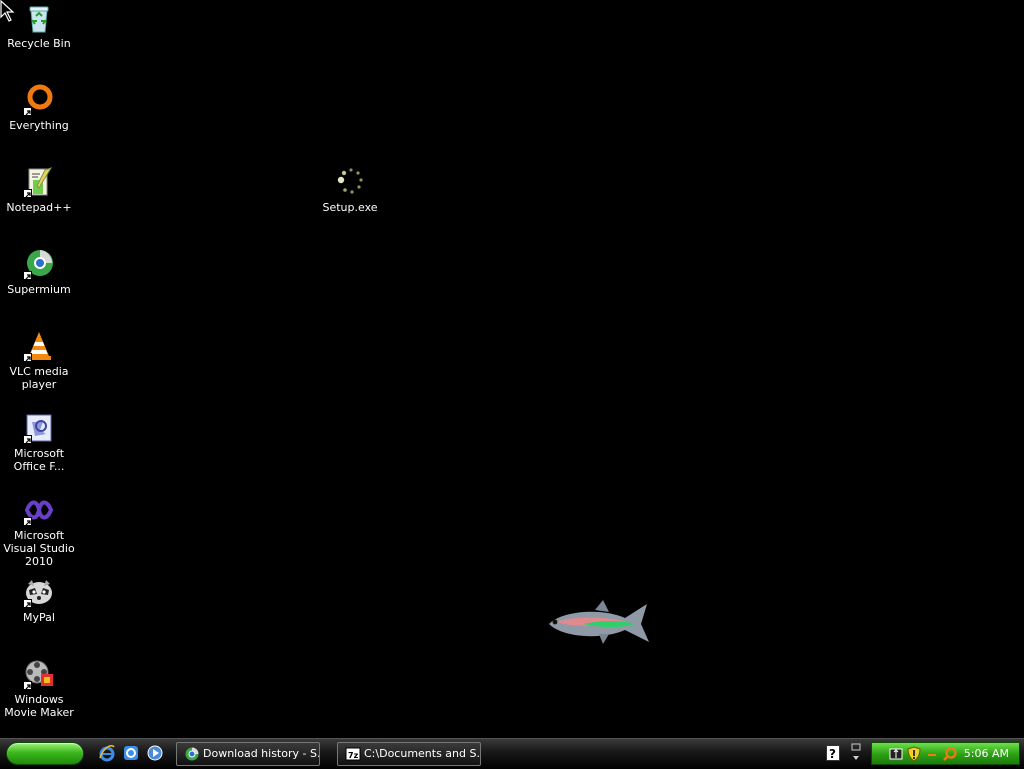 This screenshot has width=1024, height=769. Describe the element at coordinates (39, 125) in the screenshot. I see `desktop-icon-label: Everything` at that location.